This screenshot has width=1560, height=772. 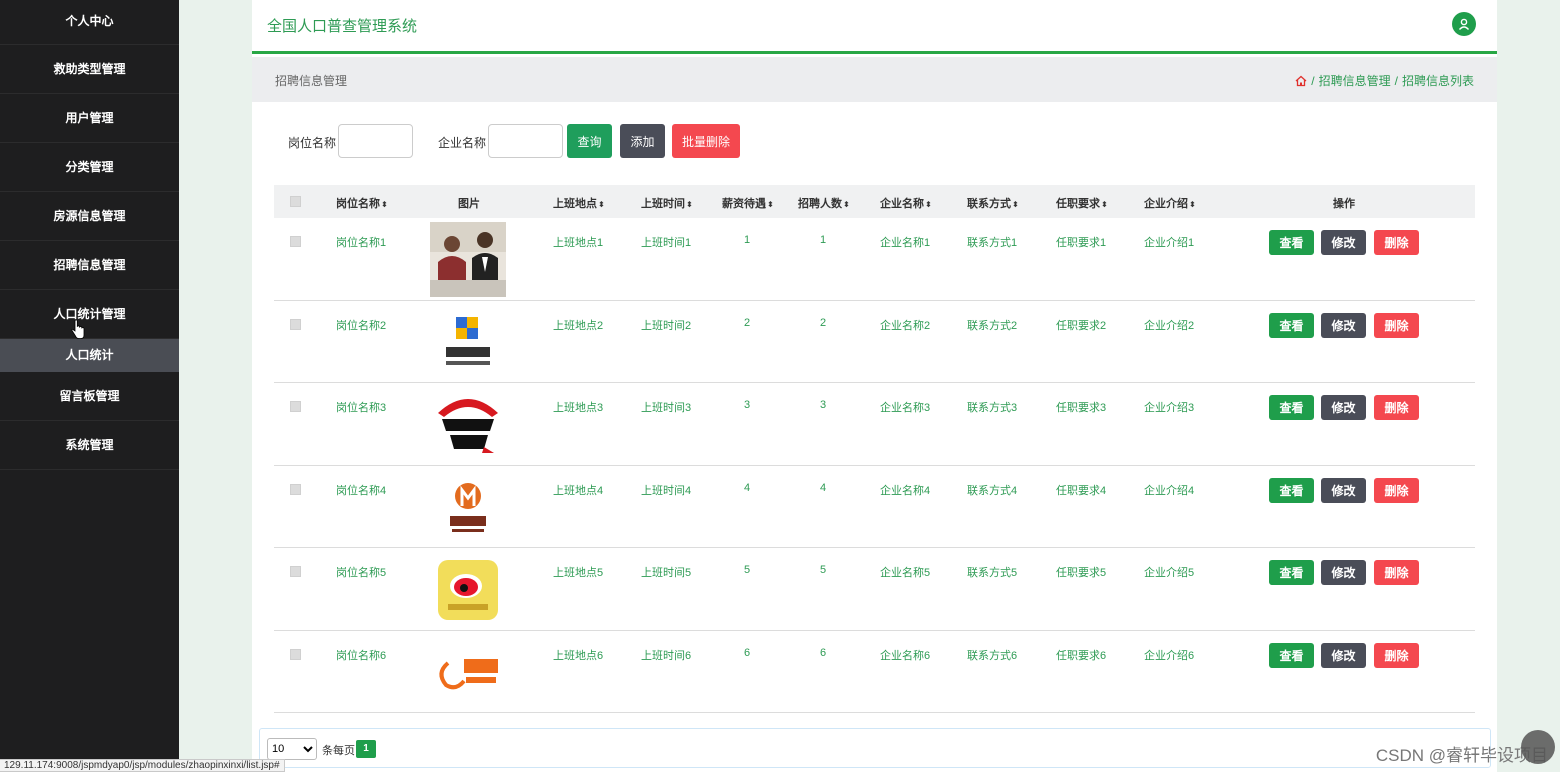 What do you see at coordinates (747, 240) in the screenshot?
I see `cell-salary: 1` at bounding box center [747, 240].